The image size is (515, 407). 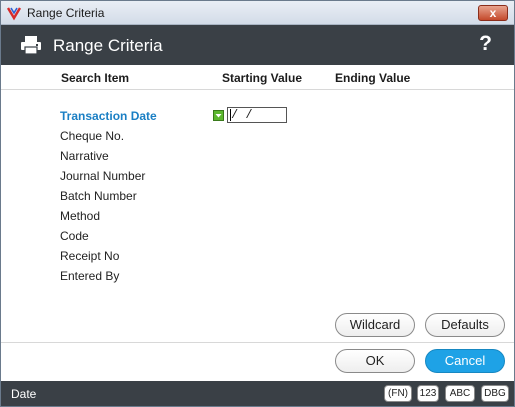 What do you see at coordinates (95, 78) in the screenshot?
I see `column-search-item: Search Item` at bounding box center [95, 78].